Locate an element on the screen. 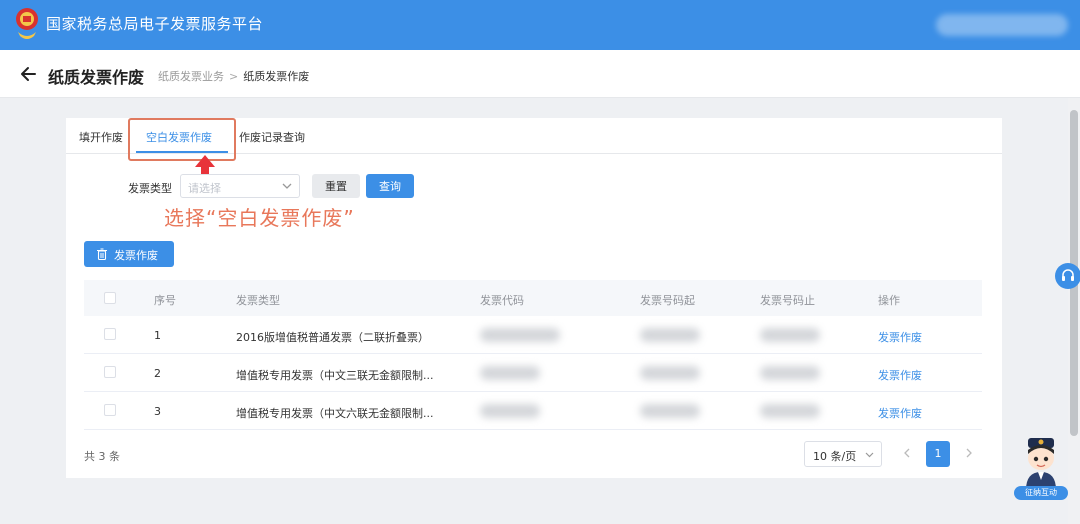 The height and width of the screenshot is (524, 1080). table-row: 1 2016版增值税普通发票（二联折叠票） 发票作废 is located at coordinates (533, 335).